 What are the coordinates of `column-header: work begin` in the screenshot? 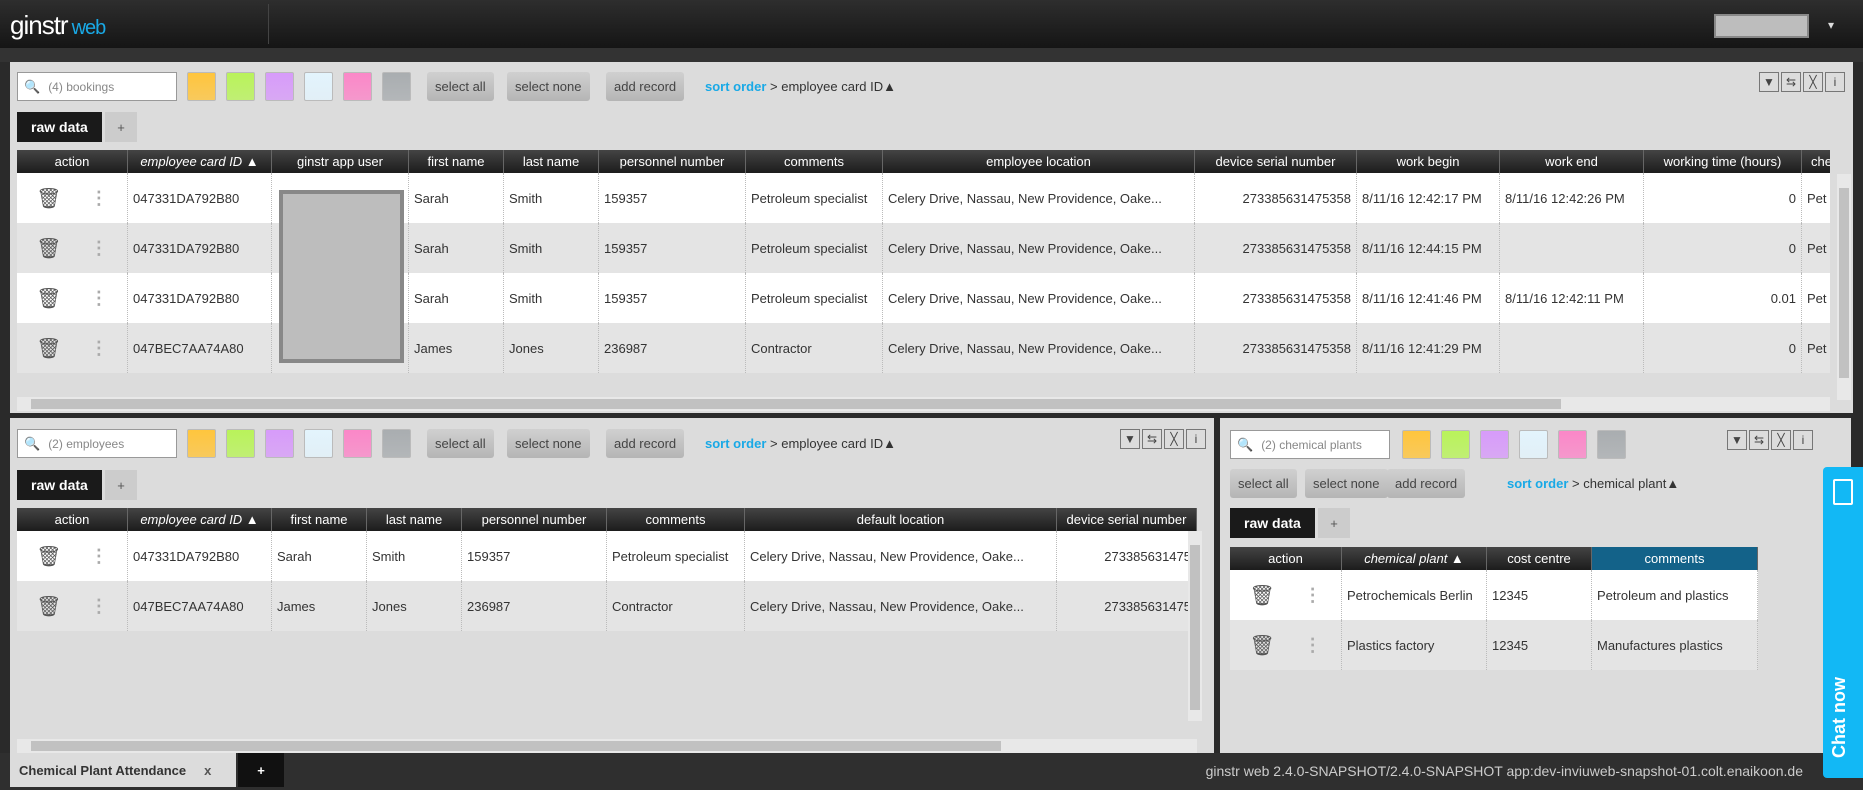 It's located at (1428, 161).